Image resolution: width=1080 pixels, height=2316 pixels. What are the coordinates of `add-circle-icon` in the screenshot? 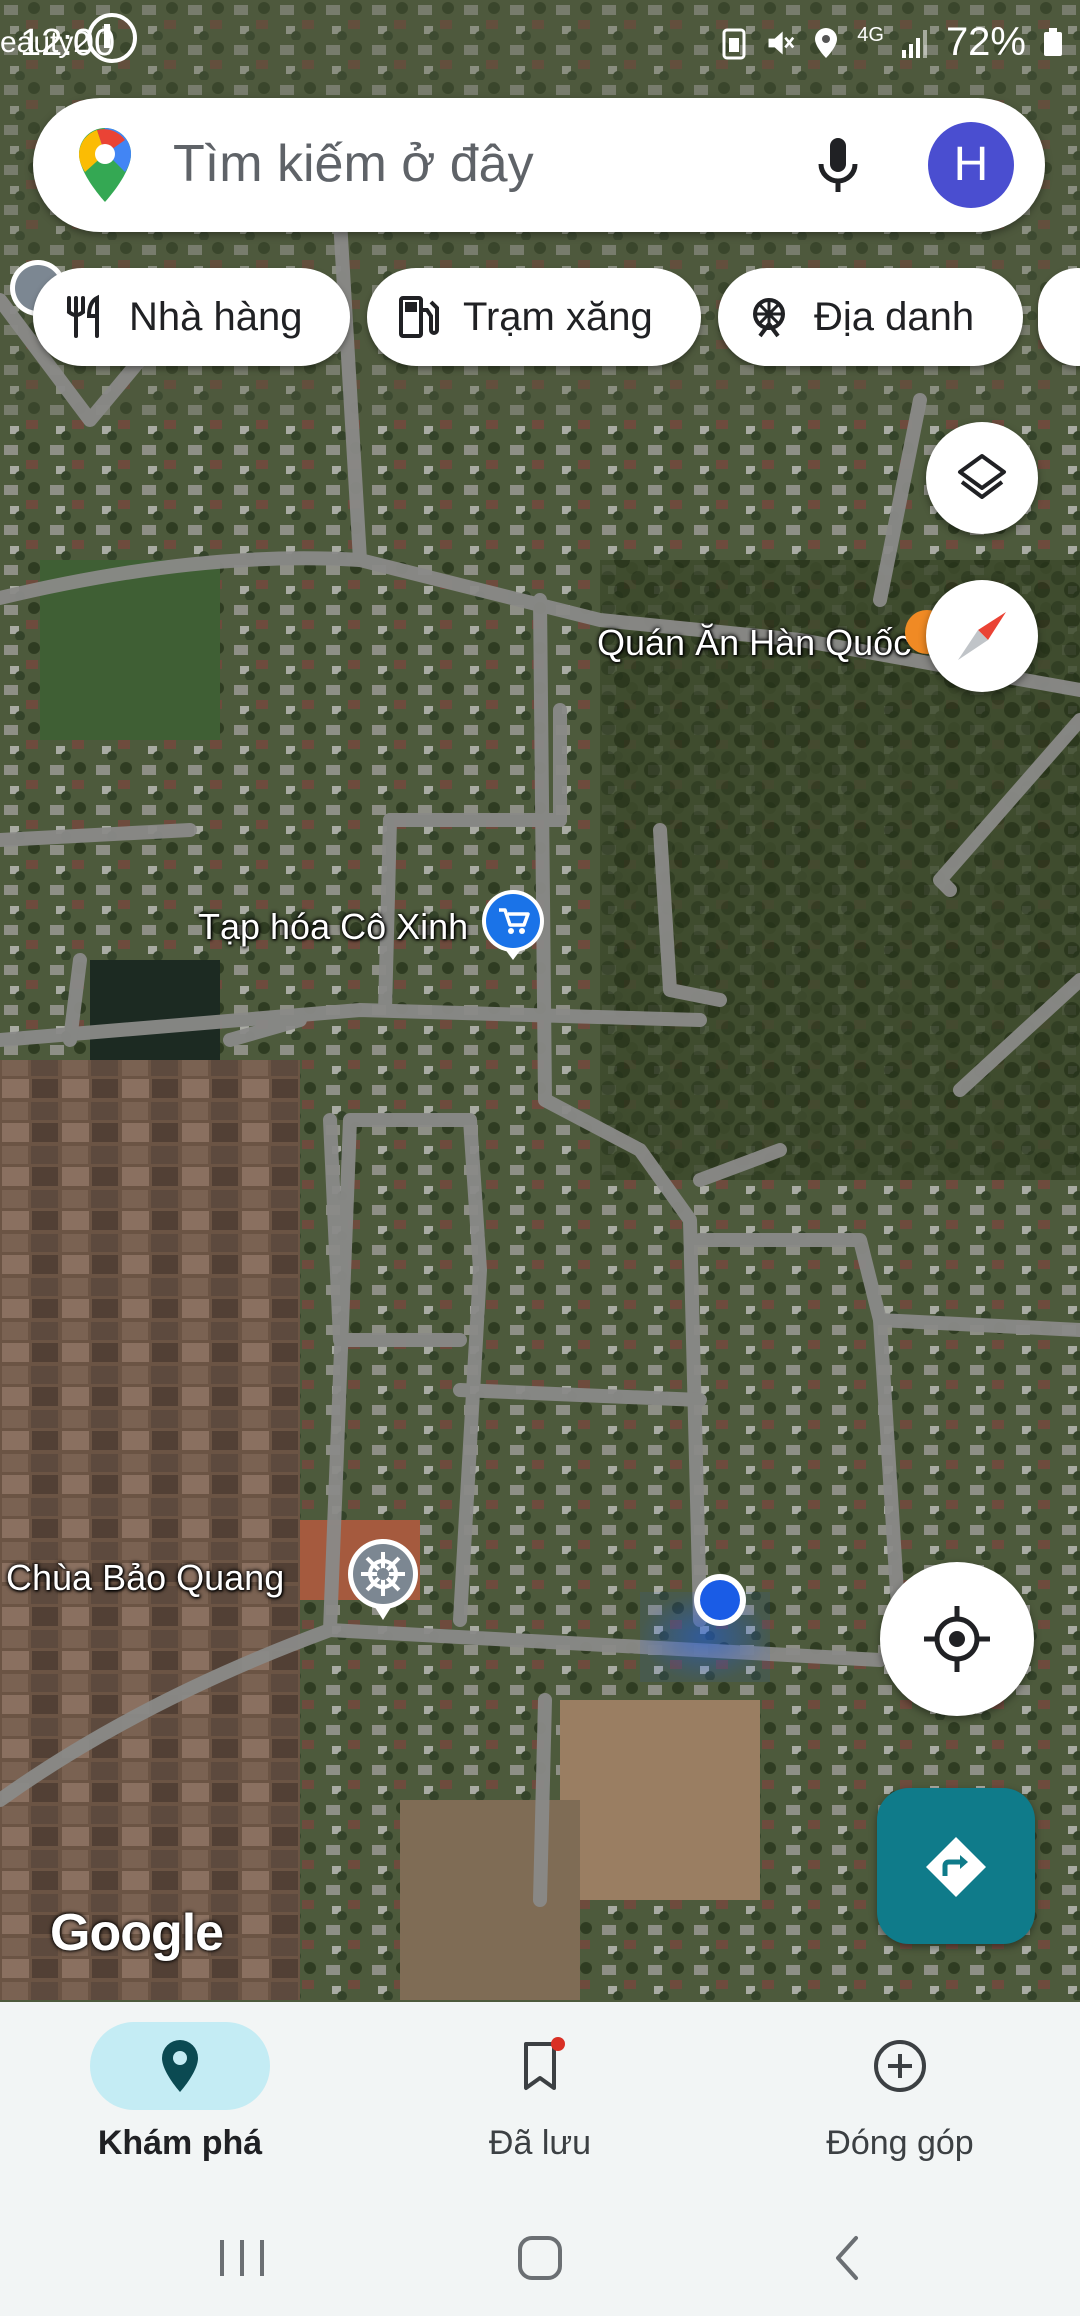 It's located at (900, 2066).